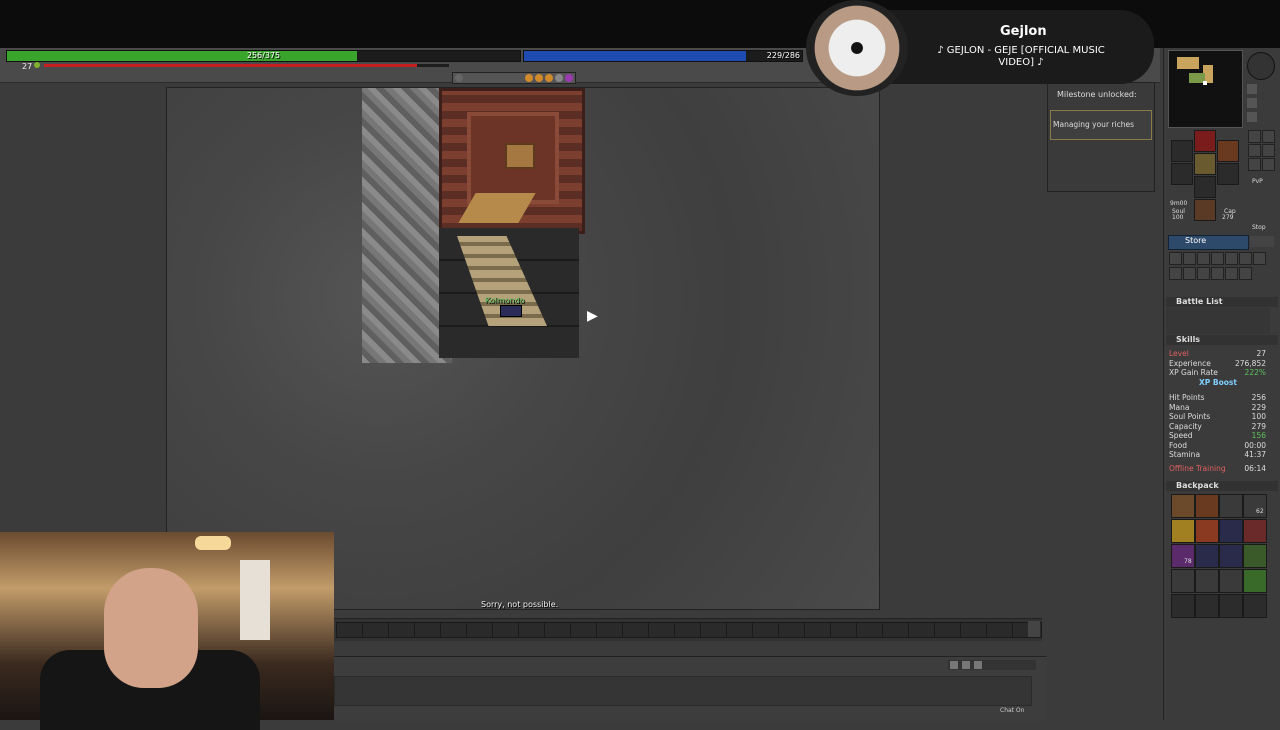 Image resolution: width=1280 pixels, height=730 pixels. Describe the element at coordinates (1175, 273) in the screenshot. I see `bestiary-icon` at that location.